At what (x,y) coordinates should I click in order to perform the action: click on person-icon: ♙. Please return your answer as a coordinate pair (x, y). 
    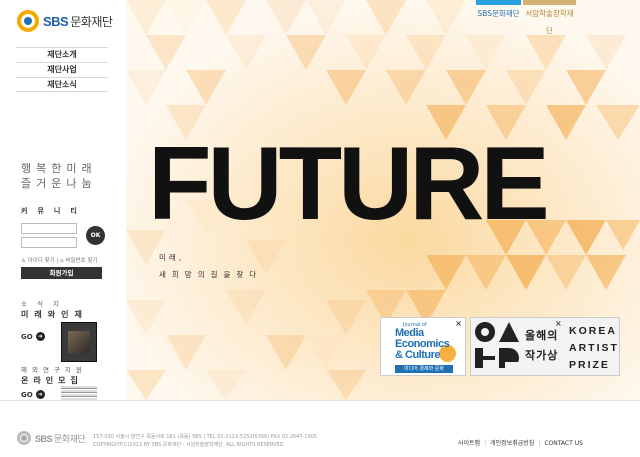
    Looking at the image, I should click on (23, 261).